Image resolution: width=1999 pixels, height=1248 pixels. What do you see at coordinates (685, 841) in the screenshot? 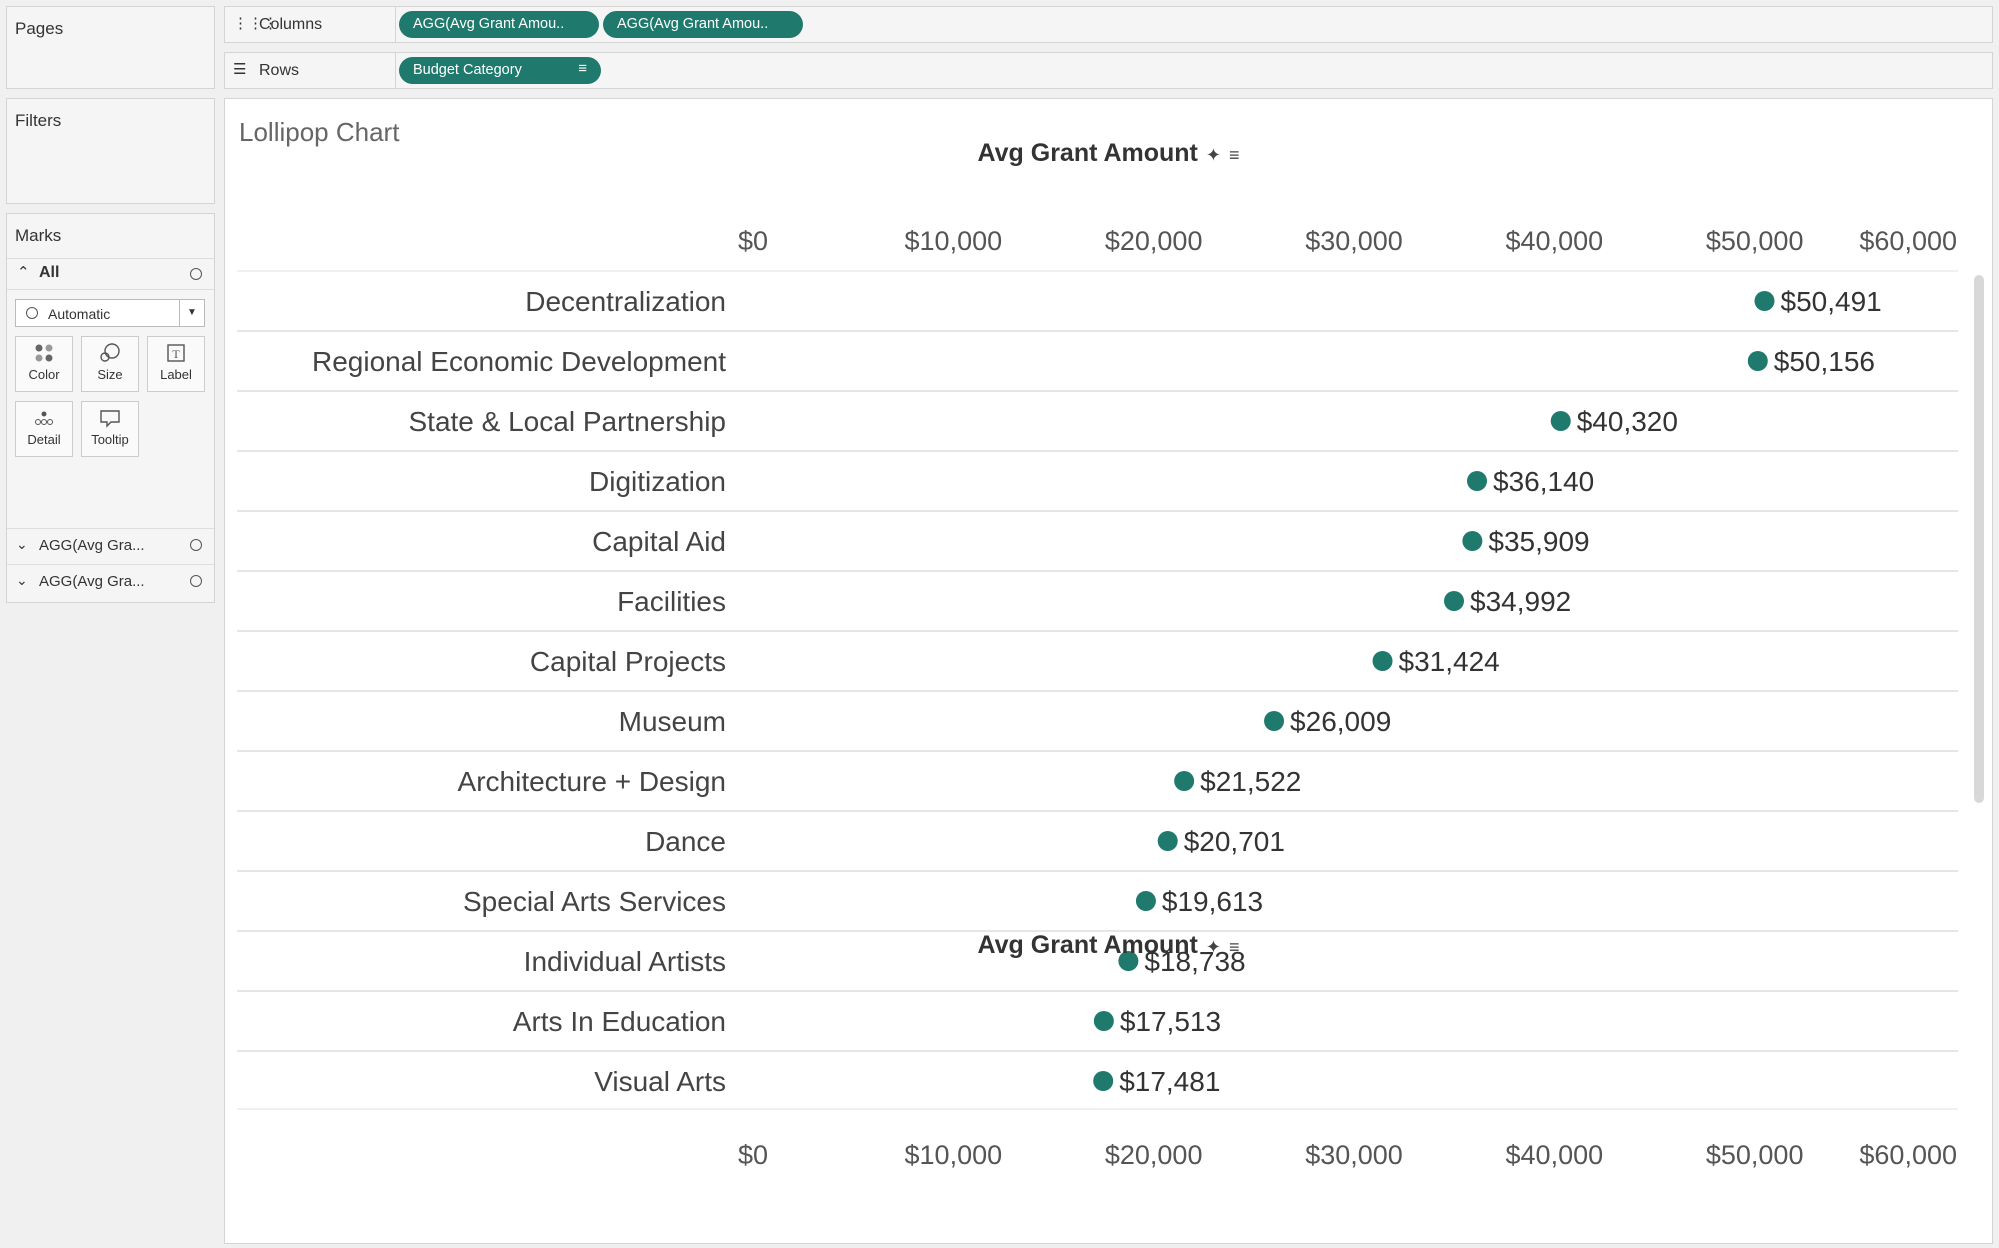
I see `category-label: Dance` at bounding box center [685, 841].